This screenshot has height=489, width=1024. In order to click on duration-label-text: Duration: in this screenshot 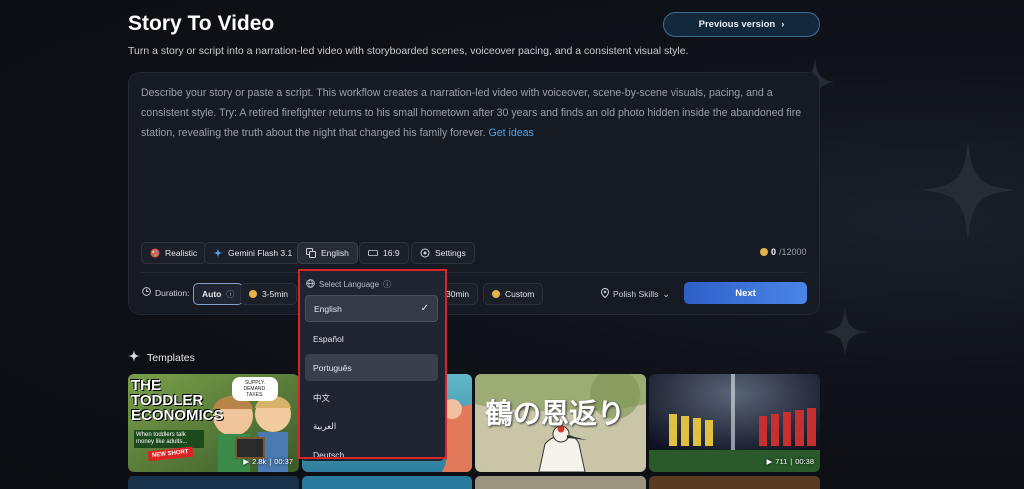, I will do `click(172, 292)`.